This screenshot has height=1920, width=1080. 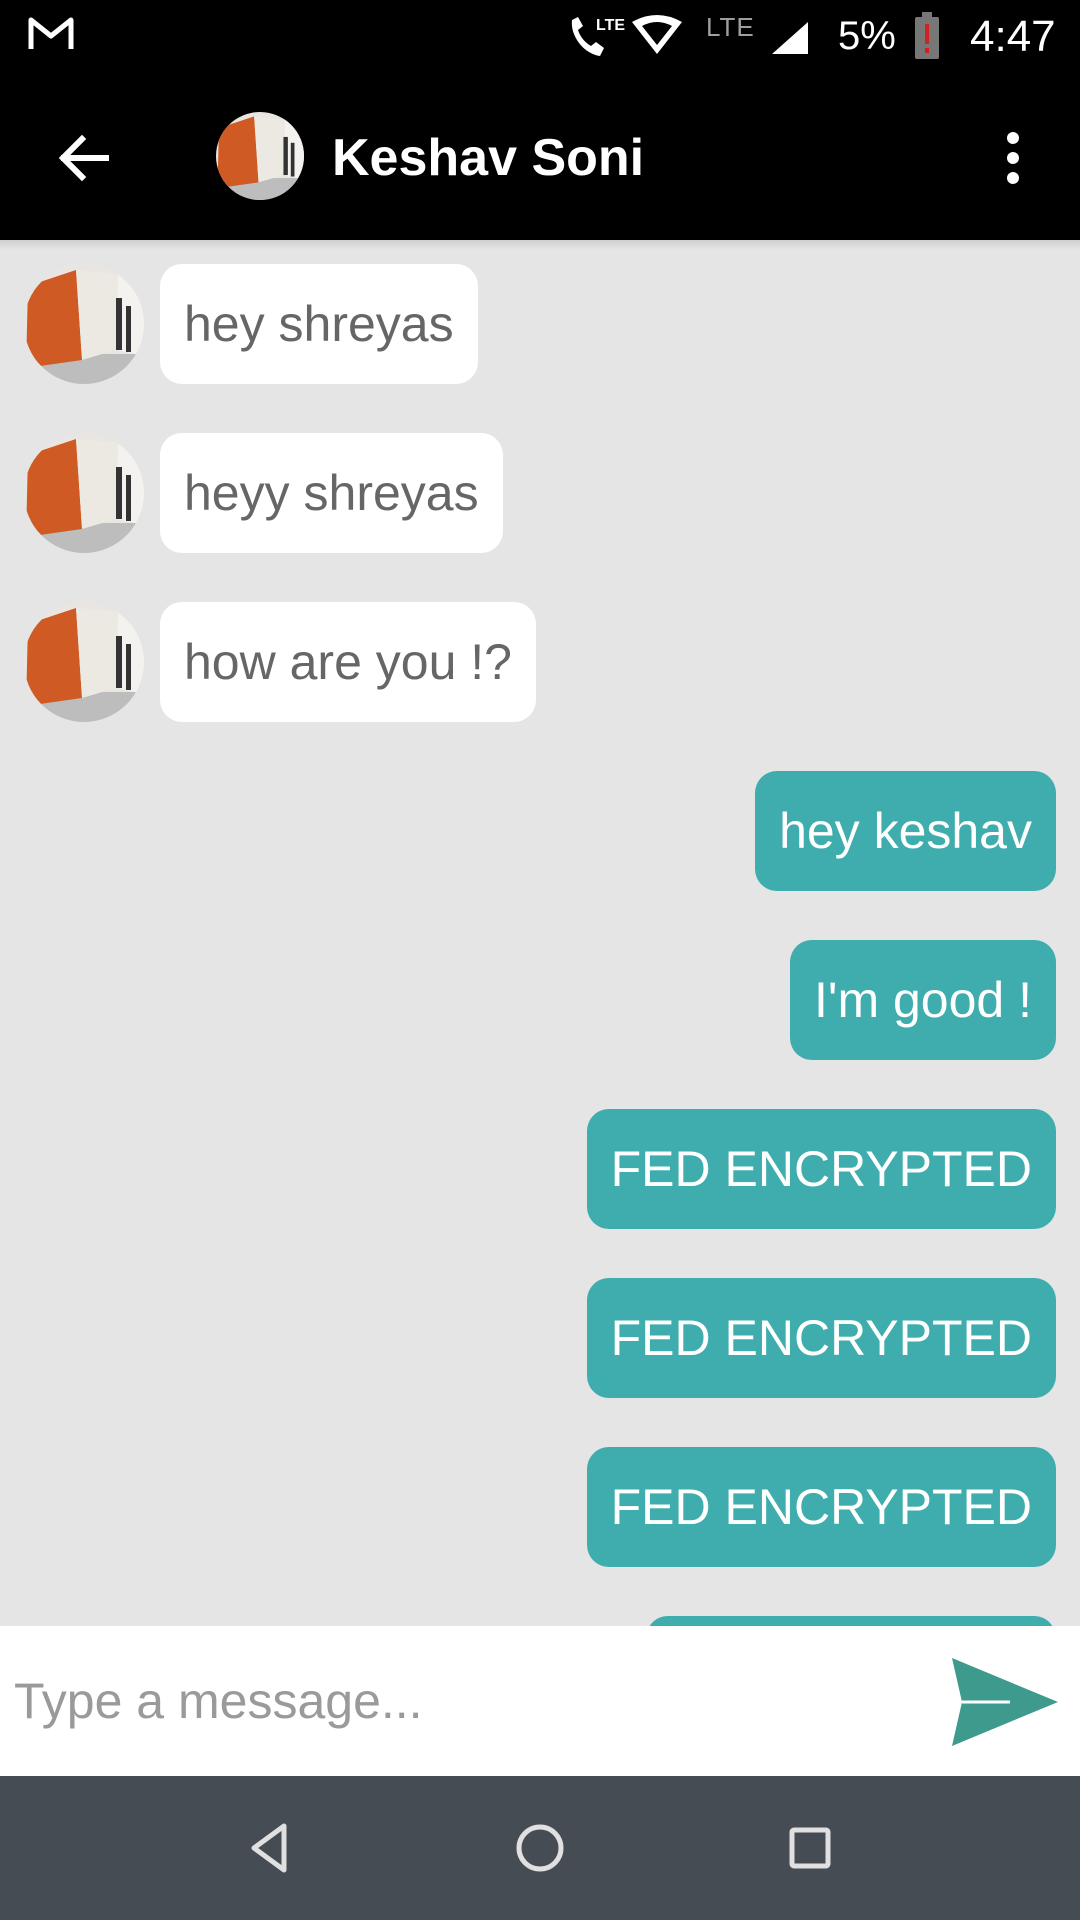 I want to click on back-triangle-icon, so click(x=270, y=1848).